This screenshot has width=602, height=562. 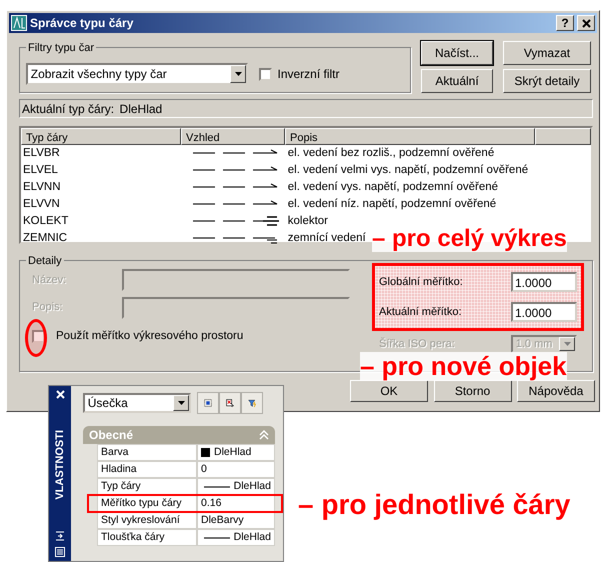 I want to click on checkbox-label: Použít měřítko výkresového prostoru, so click(x=150, y=336).